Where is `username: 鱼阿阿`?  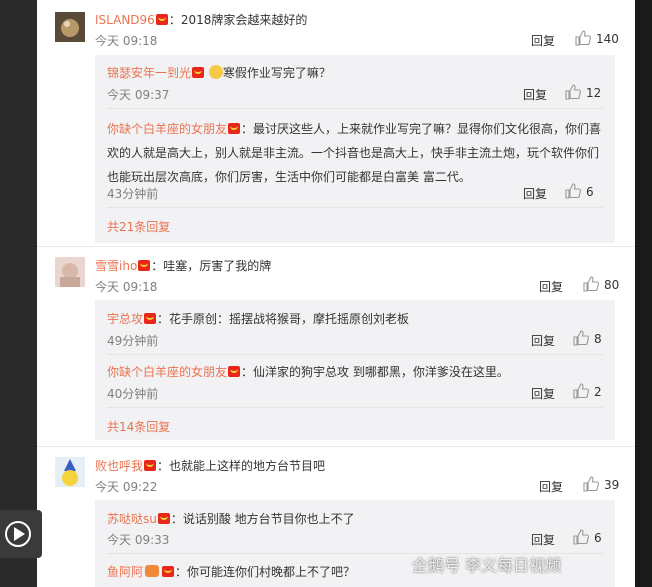
username: 鱼阿阿 is located at coordinates (125, 572).